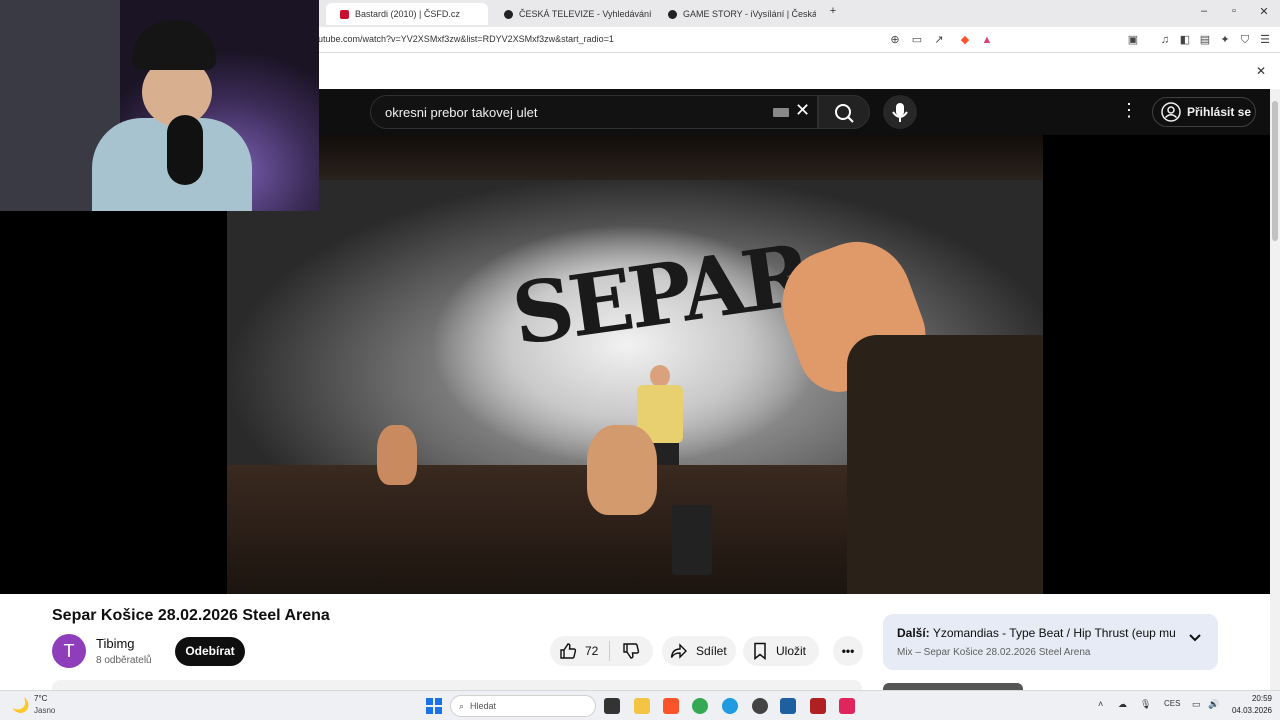 The height and width of the screenshot is (720, 1280). Describe the element at coordinates (41, 698) in the screenshot. I see `weather-temperature: 7°C` at that location.